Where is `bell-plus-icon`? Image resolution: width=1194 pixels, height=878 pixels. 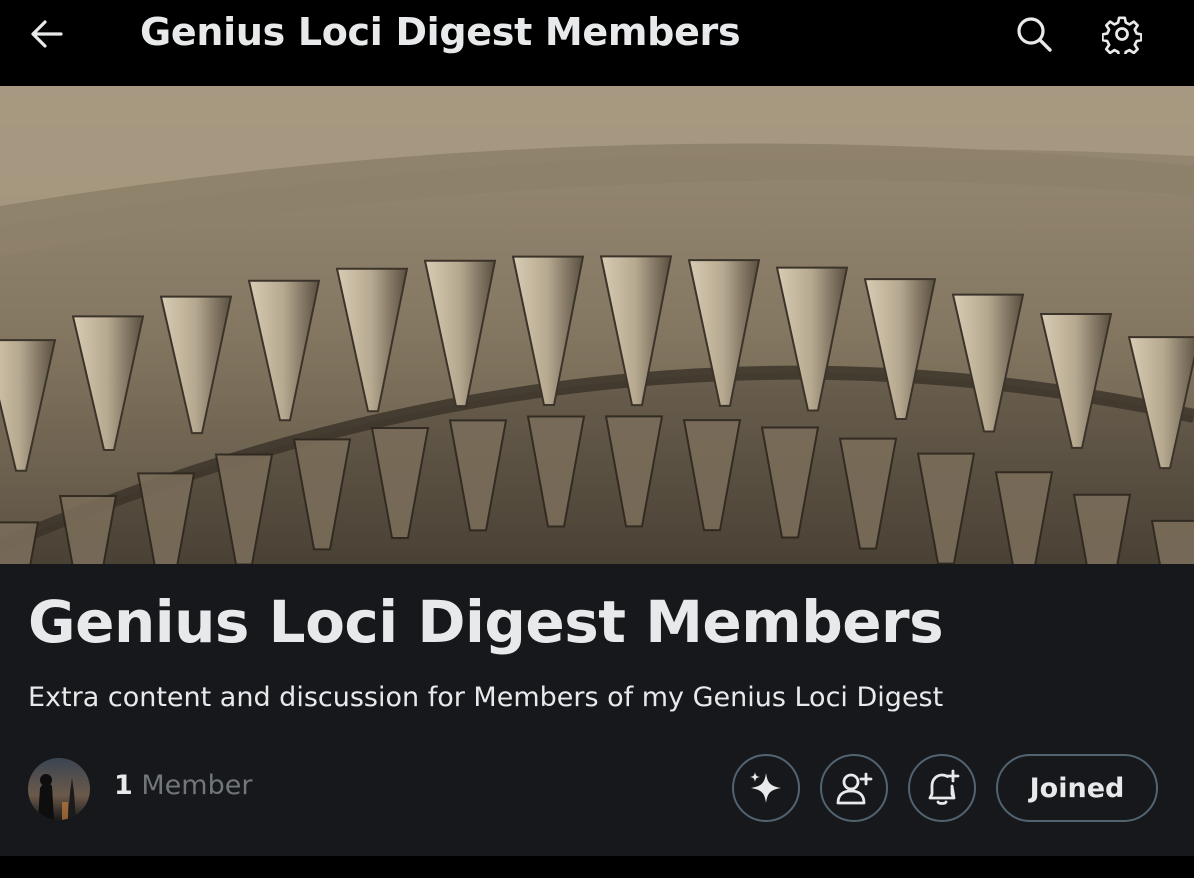
bell-plus-icon is located at coordinates (944, 787).